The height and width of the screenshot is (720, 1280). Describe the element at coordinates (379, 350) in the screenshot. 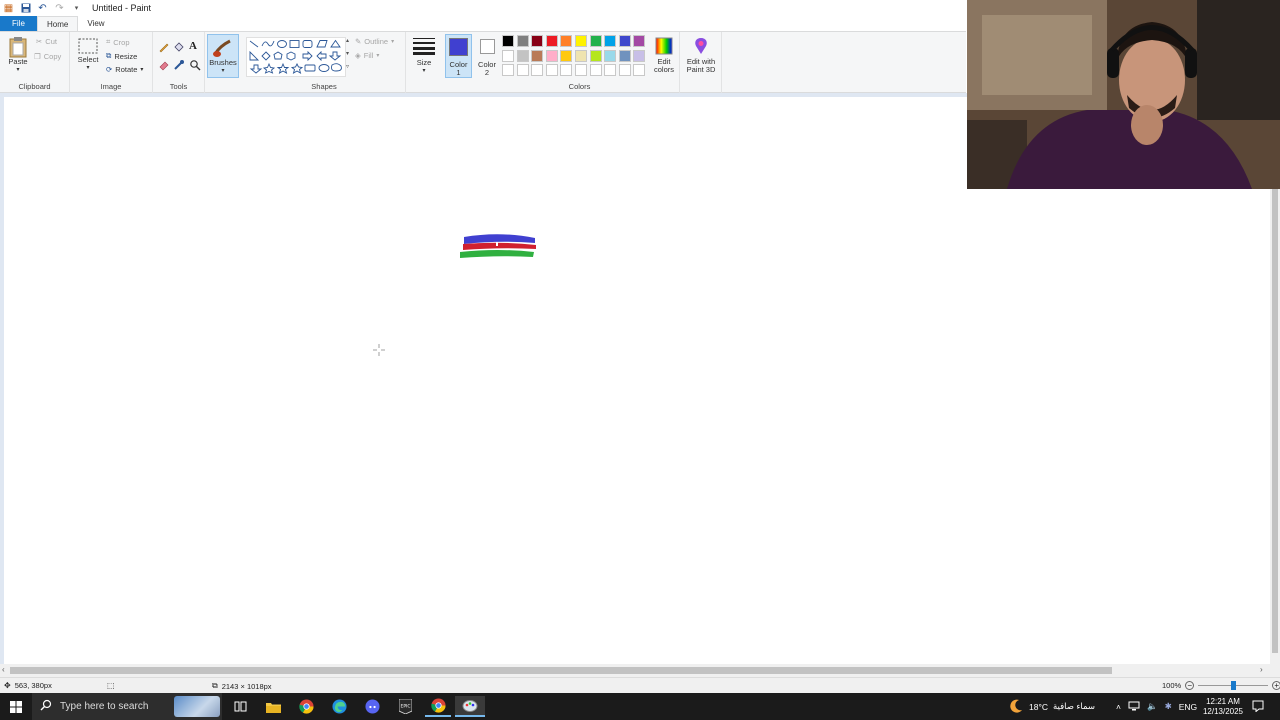

I see `crosshair-cursor-icon` at that location.